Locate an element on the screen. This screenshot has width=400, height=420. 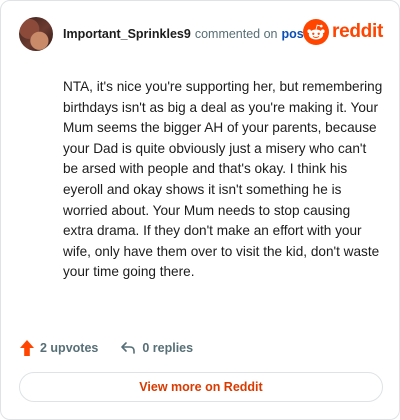
reddit-wordmark: reddit is located at coordinates (357, 31).